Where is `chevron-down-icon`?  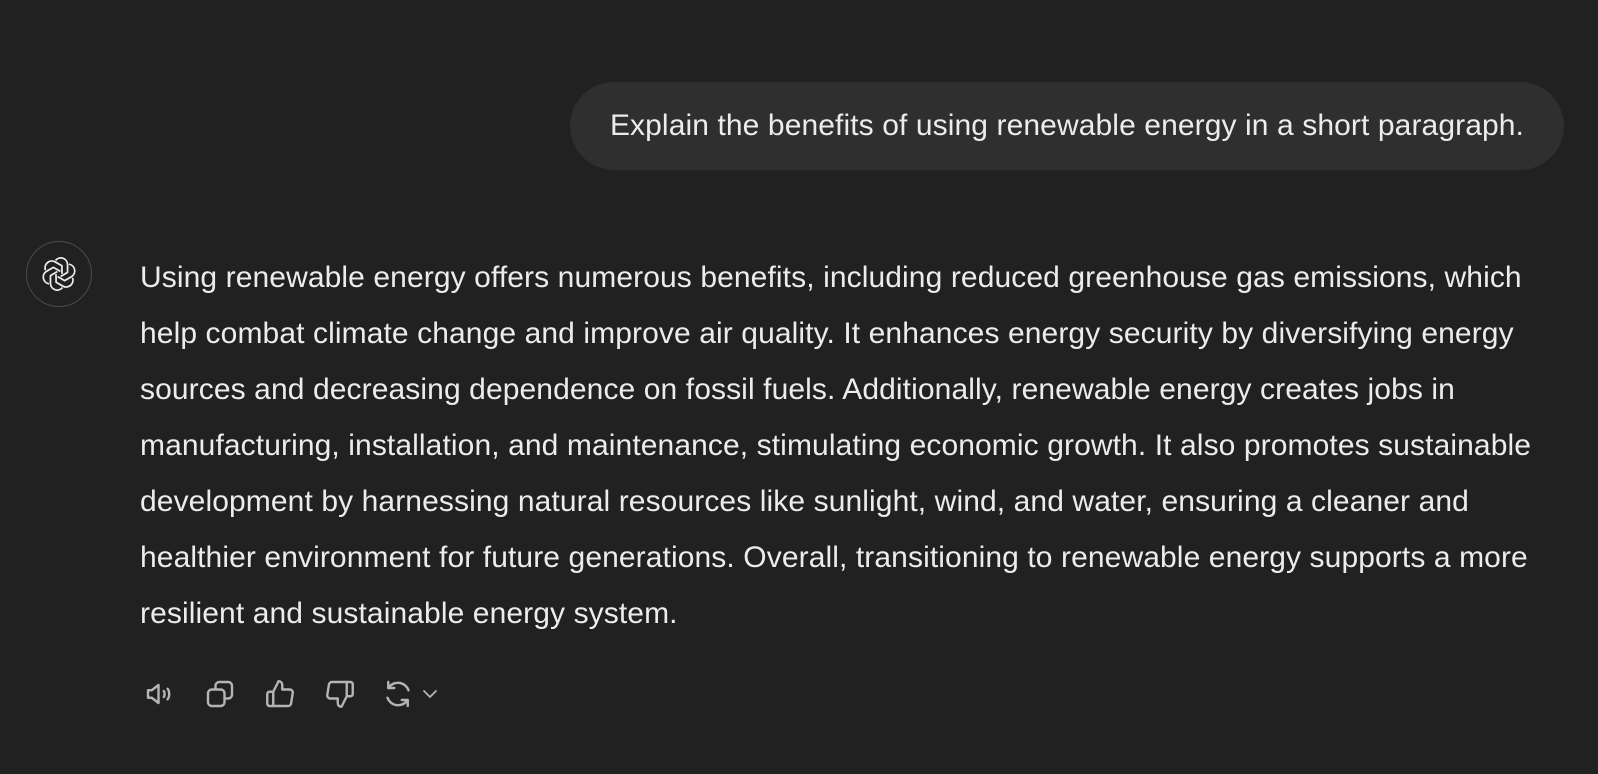
chevron-down-icon is located at coordinates (430, 694).